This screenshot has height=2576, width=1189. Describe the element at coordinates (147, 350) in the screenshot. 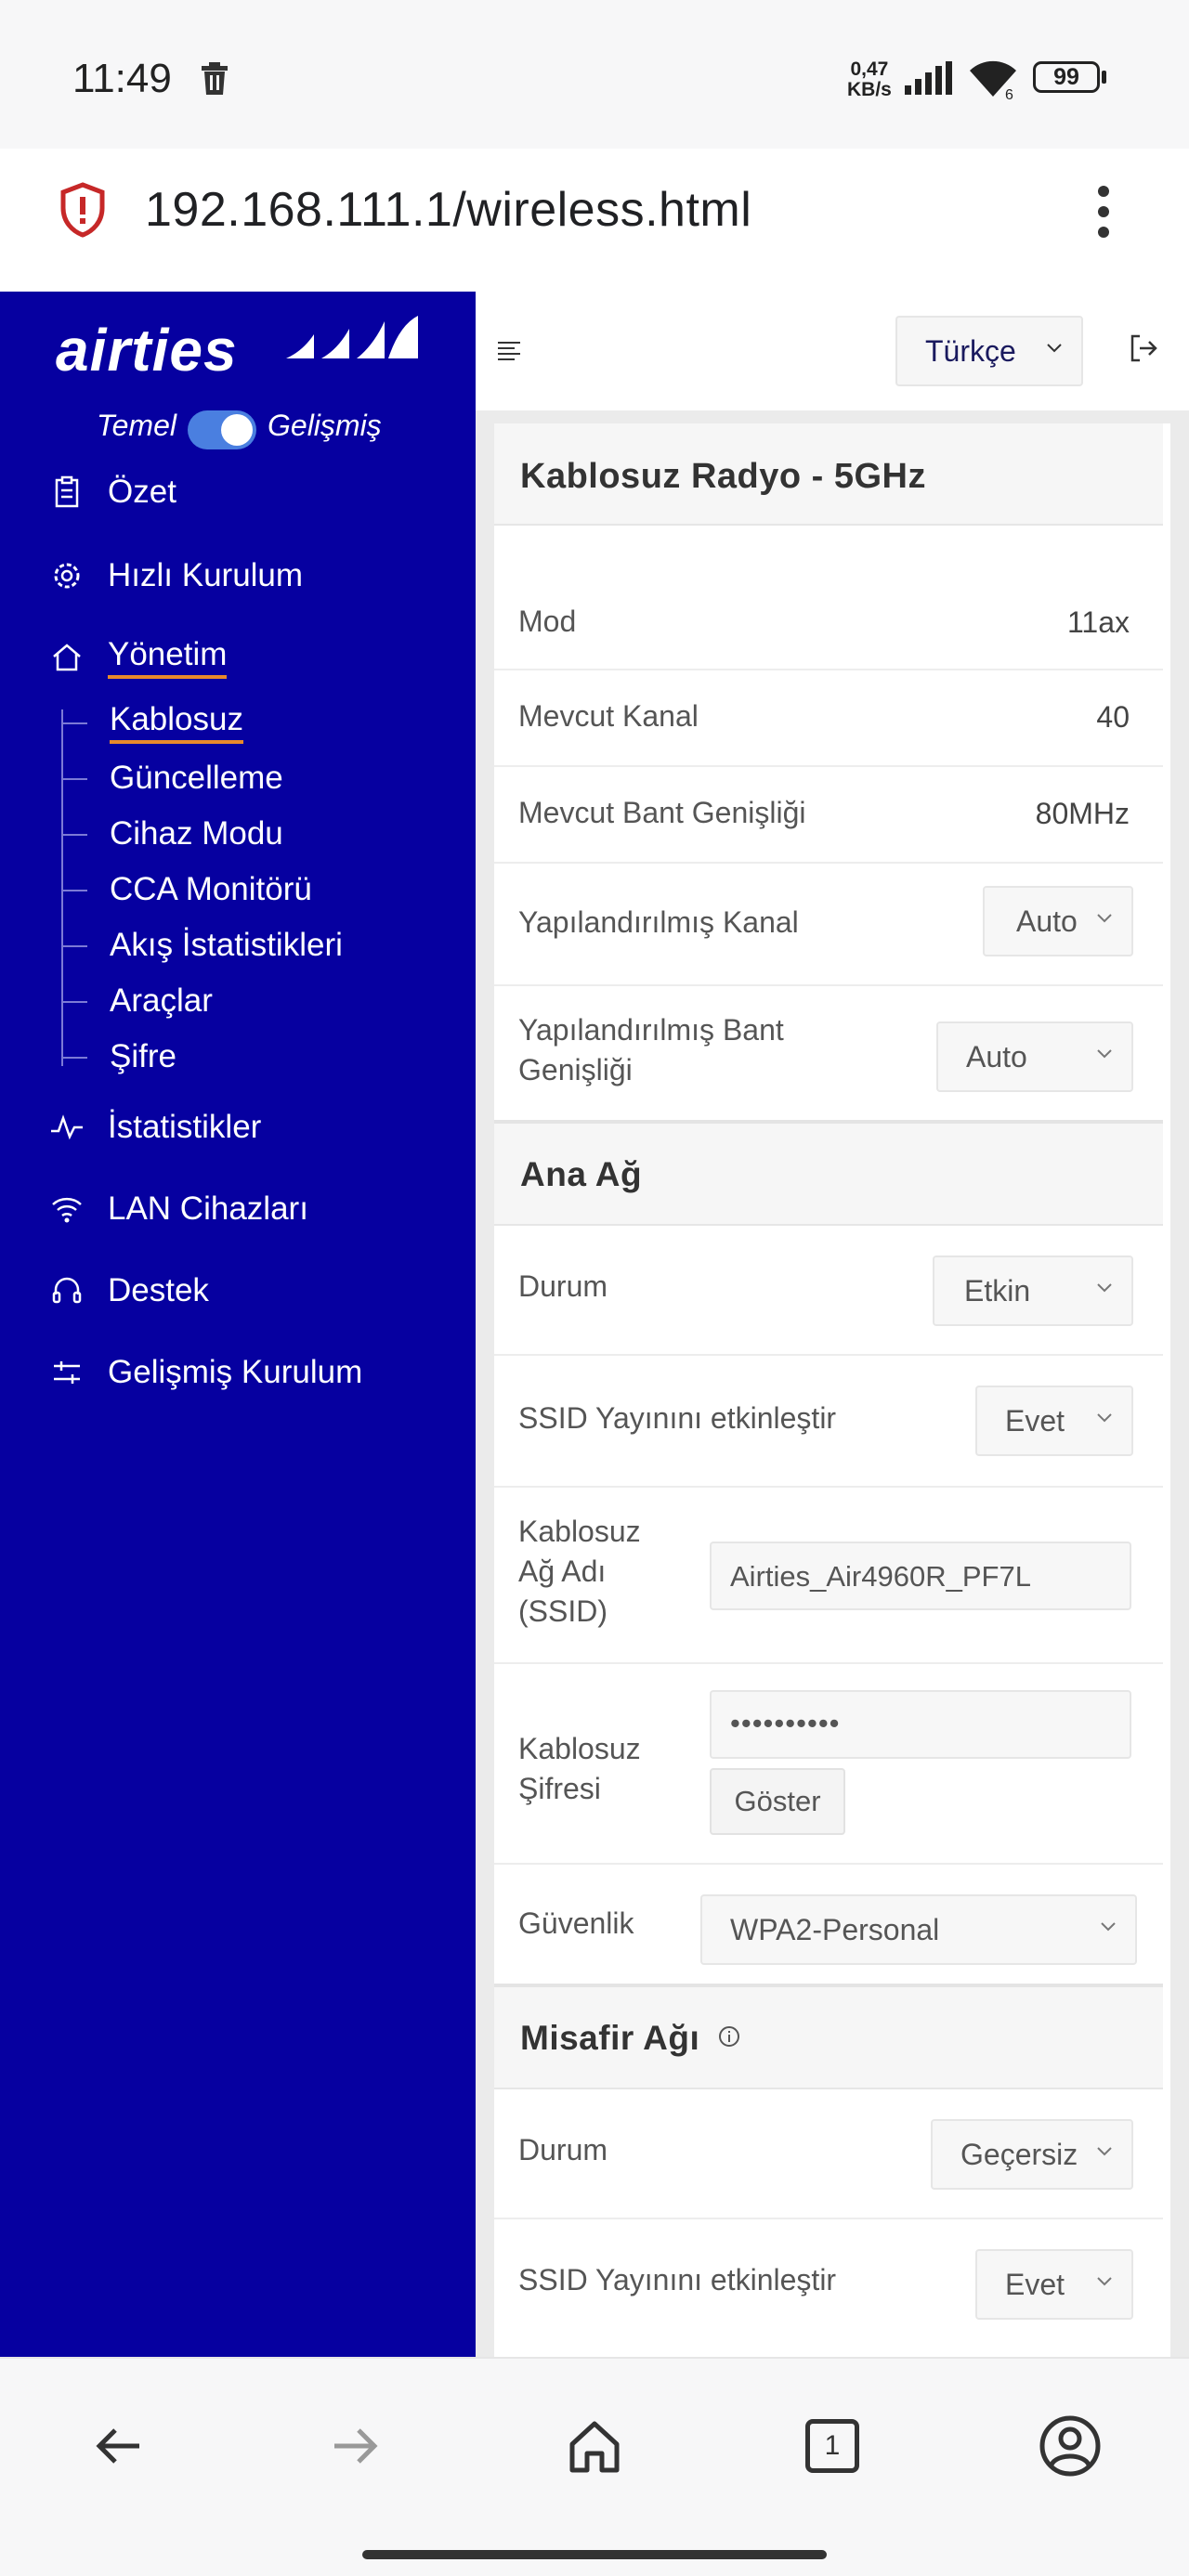

I see `airties-logo: airties` at that location.